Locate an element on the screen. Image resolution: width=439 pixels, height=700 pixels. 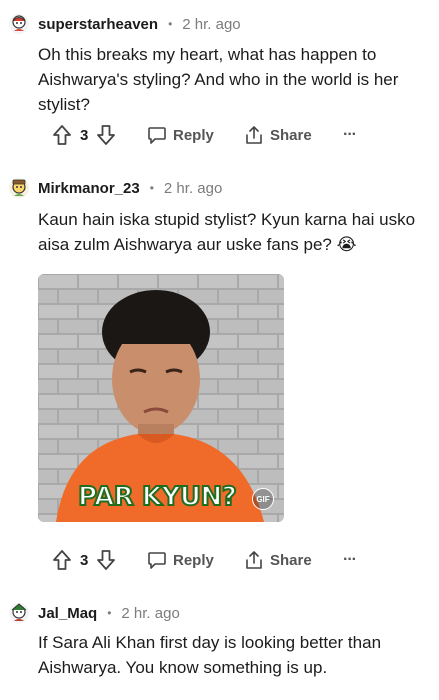
comment-header: Jal_Maq • 2 hr. ago is located at coordinates (94, 613).